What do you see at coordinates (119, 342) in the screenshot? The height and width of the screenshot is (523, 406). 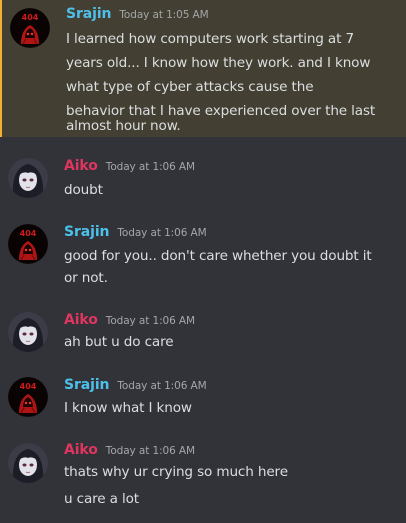 I see `message-text: ah but u do care` at bounding box center [119, 342].